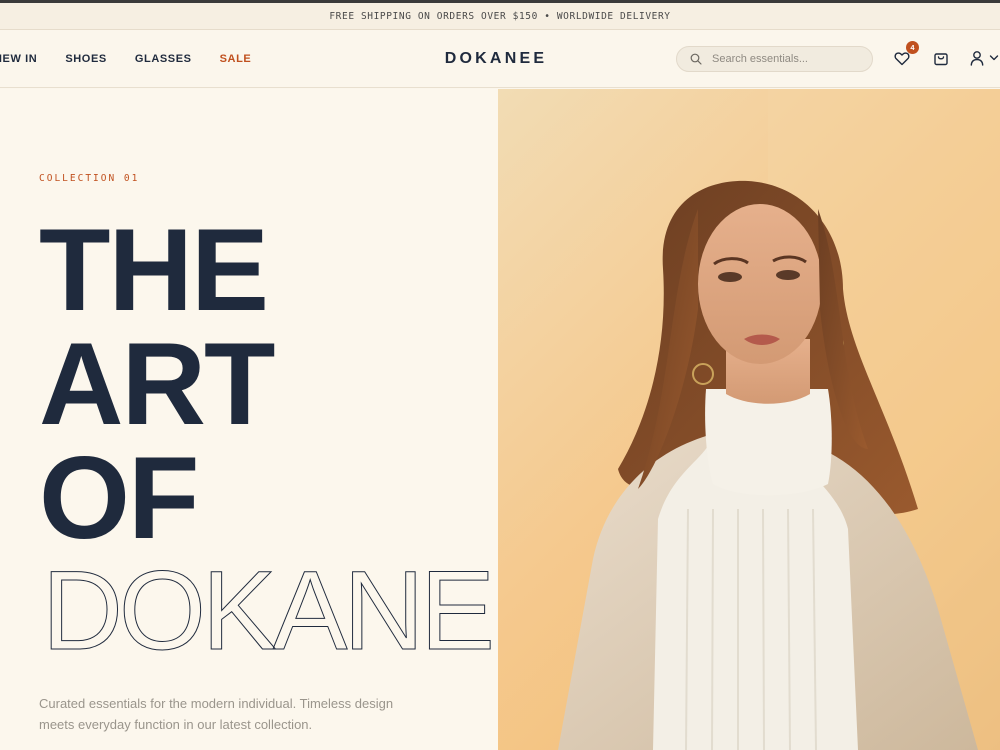 The height and width of the screenshot is (750, 1000). What do you see at coordinates (496, 59) in the screenshot?
I see `brand-name: DOKANEE` at bounding box center [496, 59].